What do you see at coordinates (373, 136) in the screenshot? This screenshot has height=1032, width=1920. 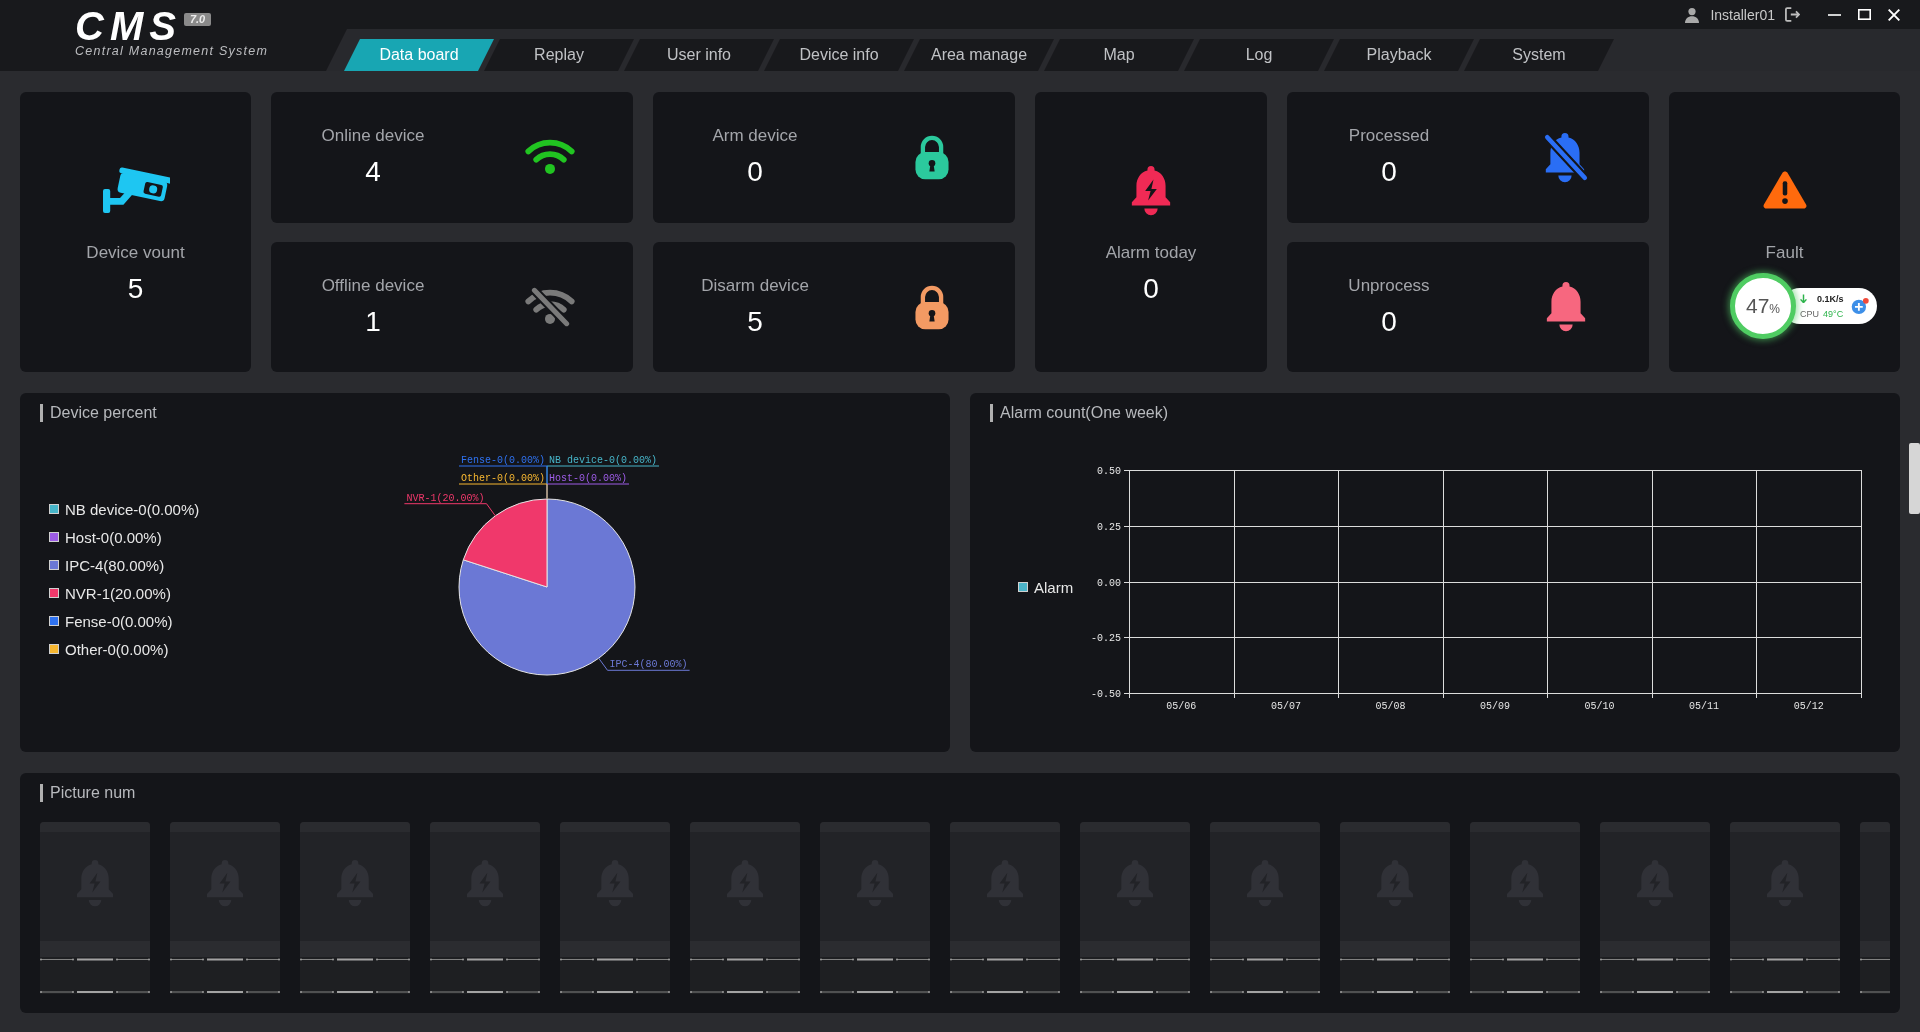 I see `stat-label: Online device` at bounding box center [373, 136].